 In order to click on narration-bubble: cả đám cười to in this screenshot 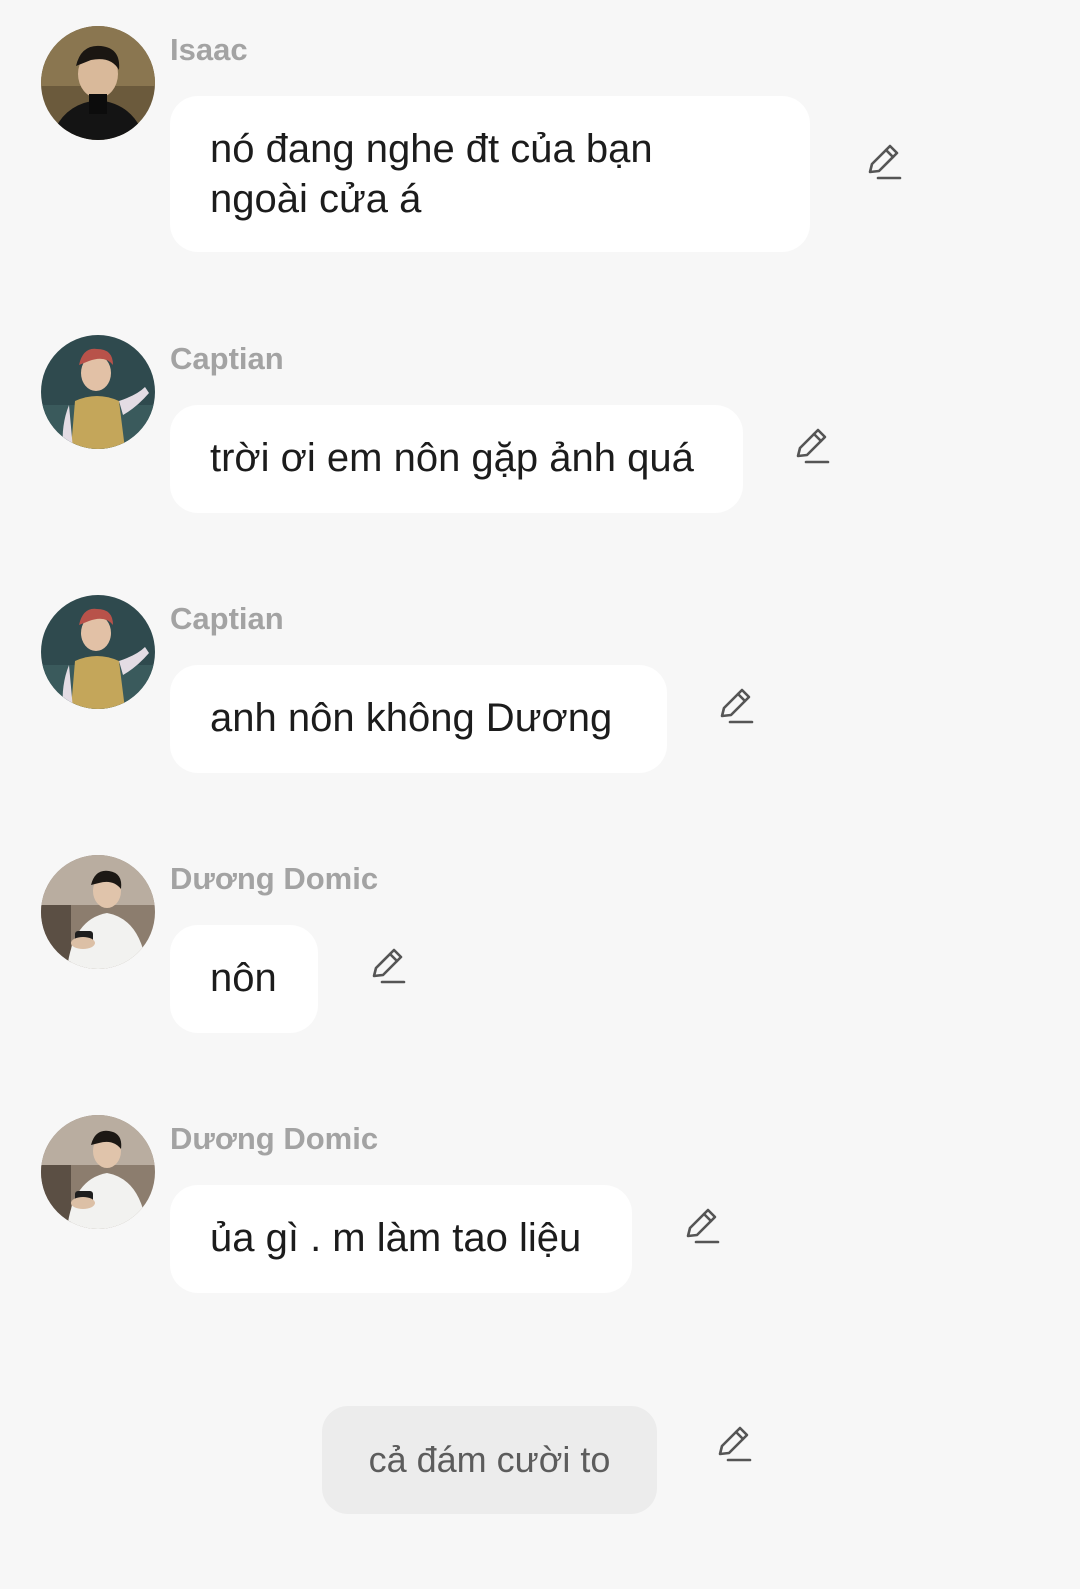, I will do `click(489, 1460)`.